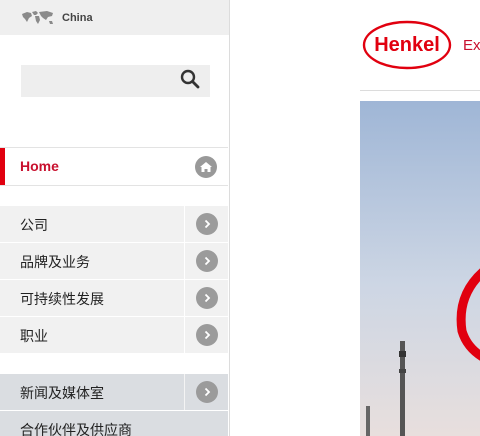  What do you see at coordinates (2, 166) in the screenshot?
I see `active-indicator` at bounding box center [2, 166].